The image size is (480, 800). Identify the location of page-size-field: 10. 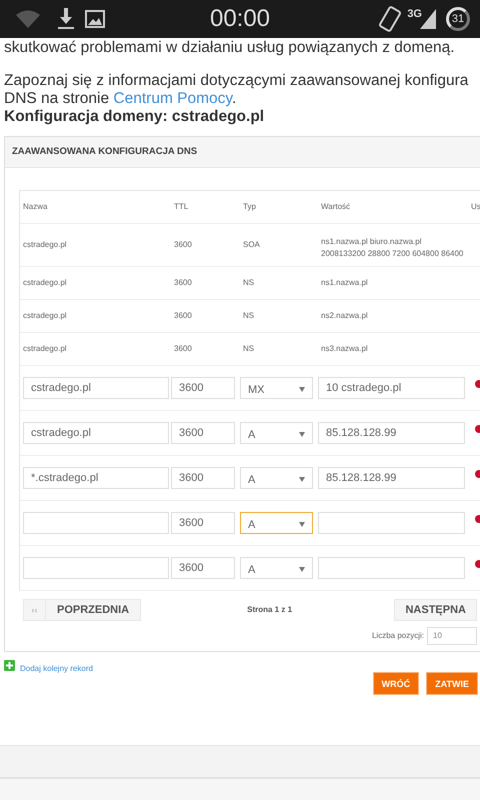
(452, 636).